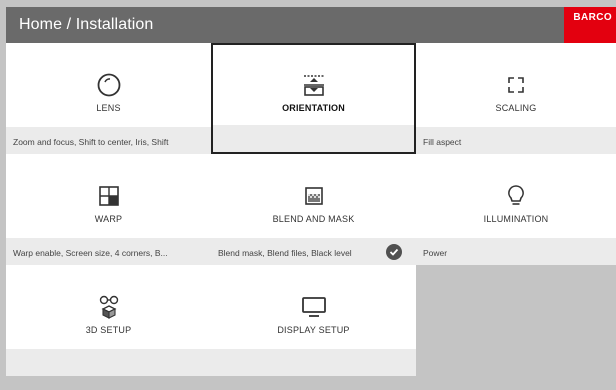 The image size is (616, 390). Describe the element at coordinates (516, 209) in the screenshot. I see `tile-illumination: ILLUMINATION Power` at that location.